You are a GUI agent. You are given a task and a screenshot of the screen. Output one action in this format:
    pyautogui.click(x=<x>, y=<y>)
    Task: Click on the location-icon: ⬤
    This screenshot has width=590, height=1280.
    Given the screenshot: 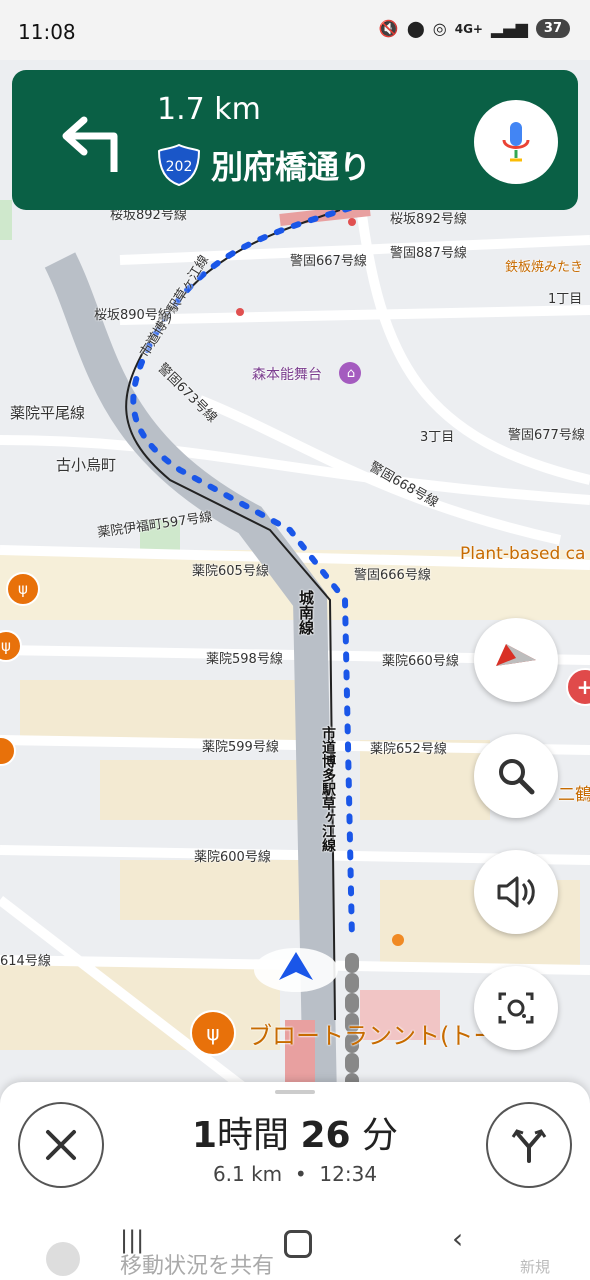 What is the action you would take?
    pyautogui.click(x=415, y=28)
    